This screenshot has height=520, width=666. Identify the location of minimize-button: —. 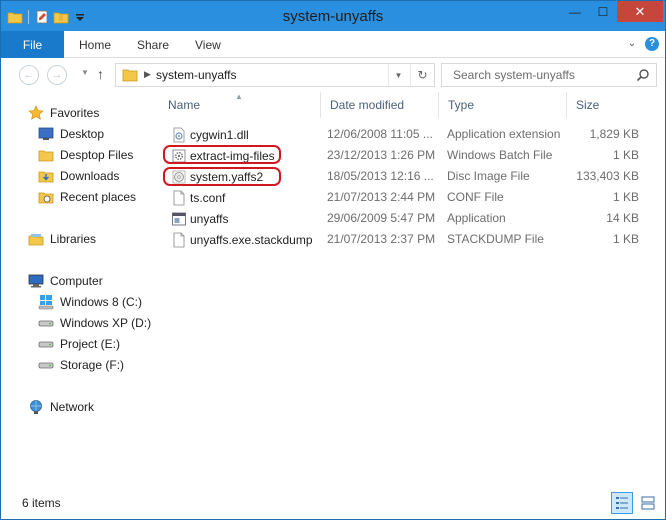
(575, 11).